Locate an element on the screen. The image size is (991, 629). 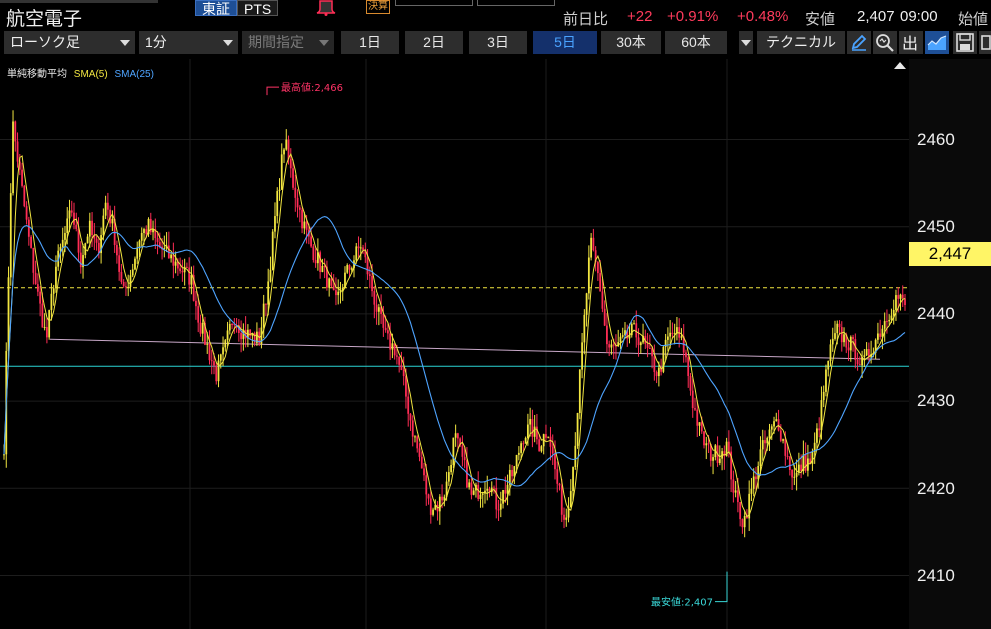
trend-line is located at coordinates (465, 349).